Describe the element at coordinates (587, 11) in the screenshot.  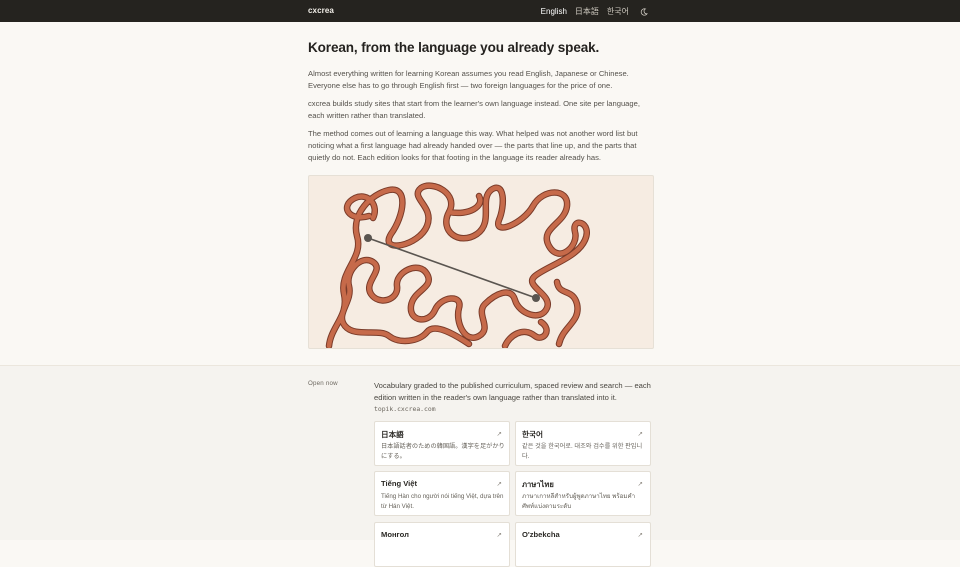
I see `language-option-japanese: 日本語` at that location.